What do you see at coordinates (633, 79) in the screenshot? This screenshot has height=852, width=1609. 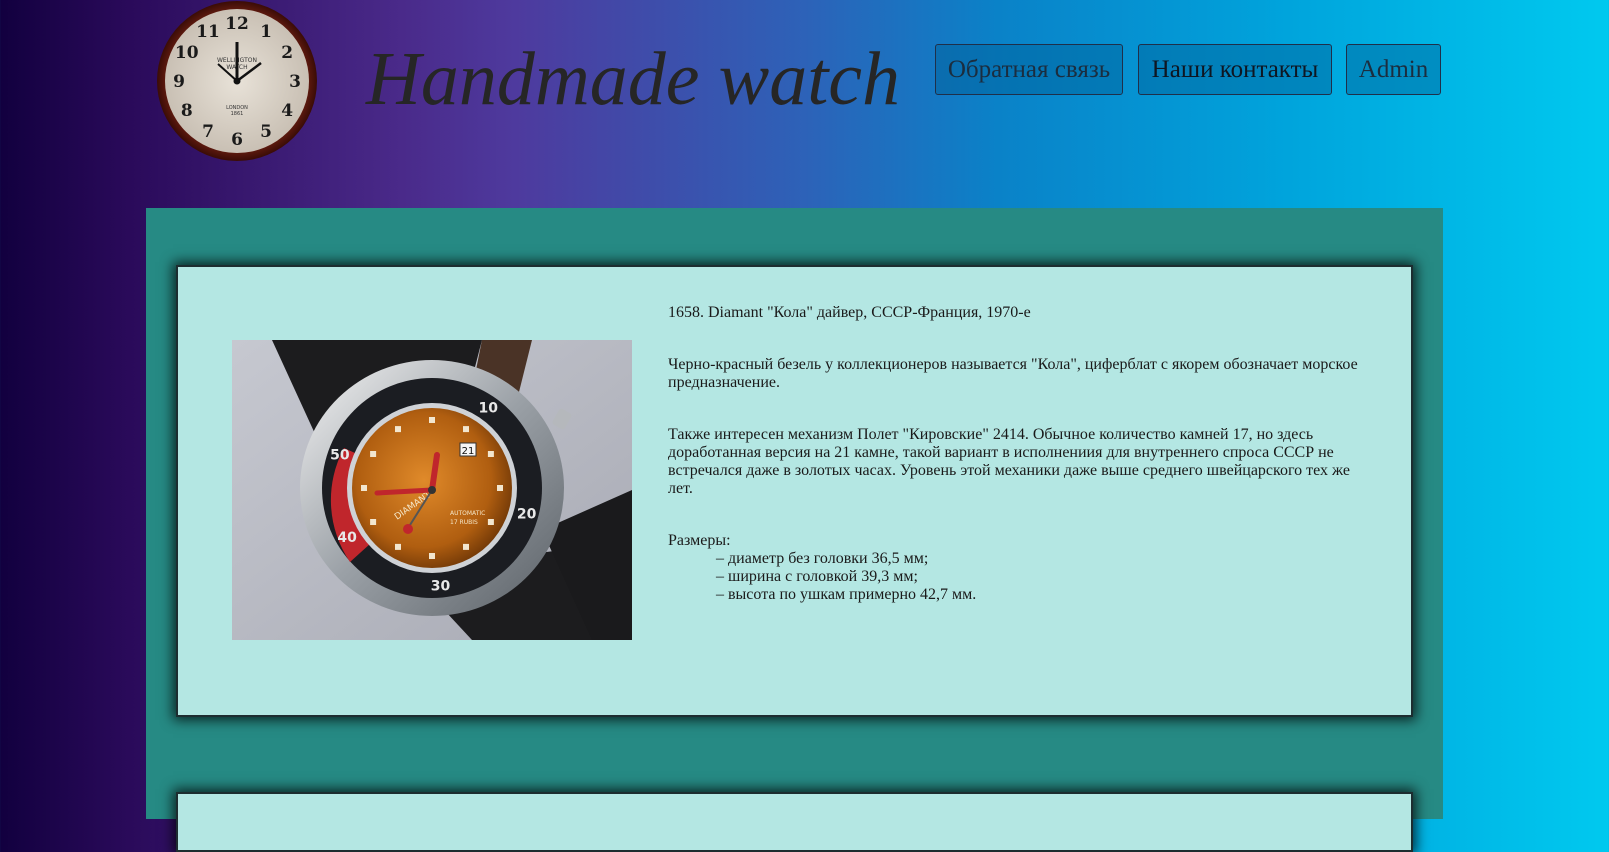 I see `site-title: Handmade watch` at bounding box center [633, 79].